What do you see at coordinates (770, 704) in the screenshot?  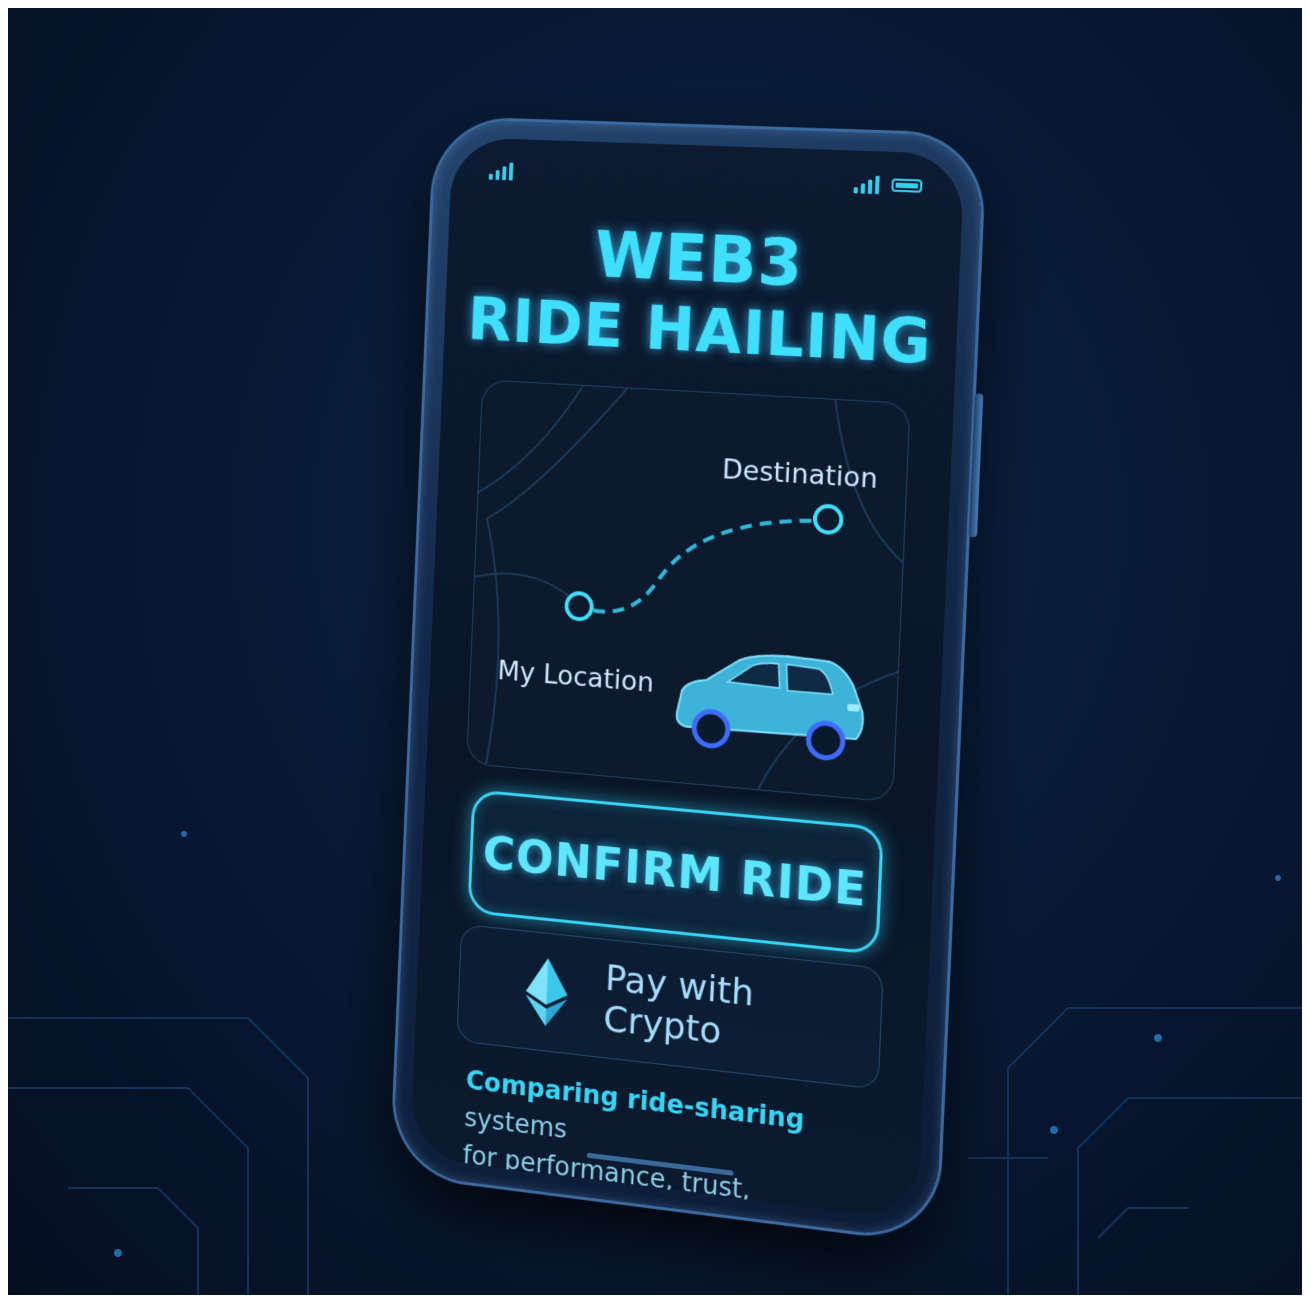 I see `car-icon` at bounding box center [770, 704].